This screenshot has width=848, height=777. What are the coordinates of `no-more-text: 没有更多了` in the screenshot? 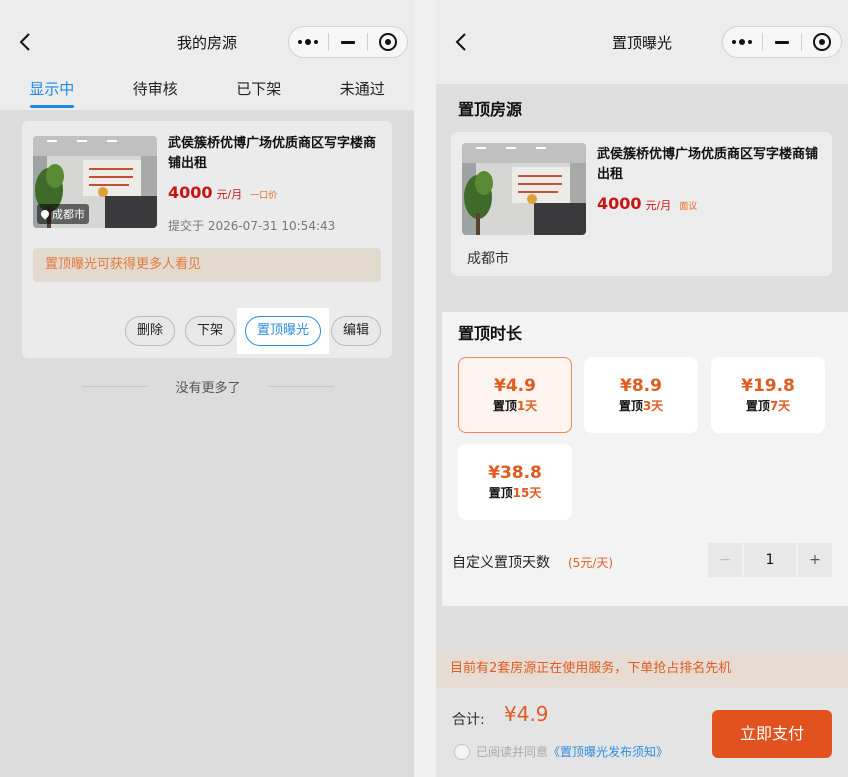 It's located at (208, 386).